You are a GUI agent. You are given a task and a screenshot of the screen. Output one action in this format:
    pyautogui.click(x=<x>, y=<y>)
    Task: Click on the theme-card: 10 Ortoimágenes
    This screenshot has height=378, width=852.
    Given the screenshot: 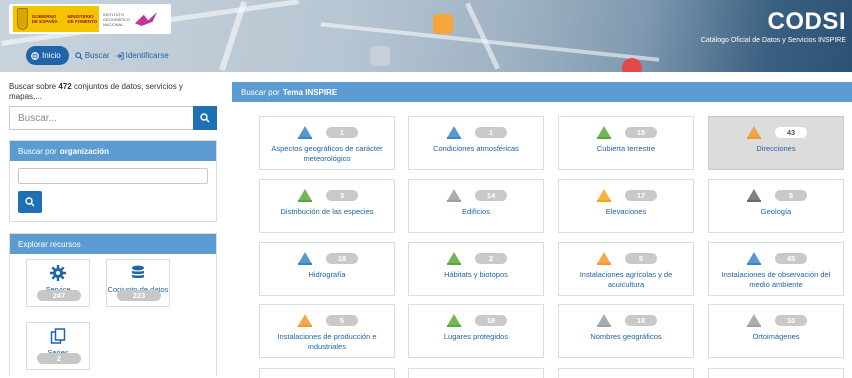 What is the action you would take?
    pyautogui.click(x=776, y=331)
    